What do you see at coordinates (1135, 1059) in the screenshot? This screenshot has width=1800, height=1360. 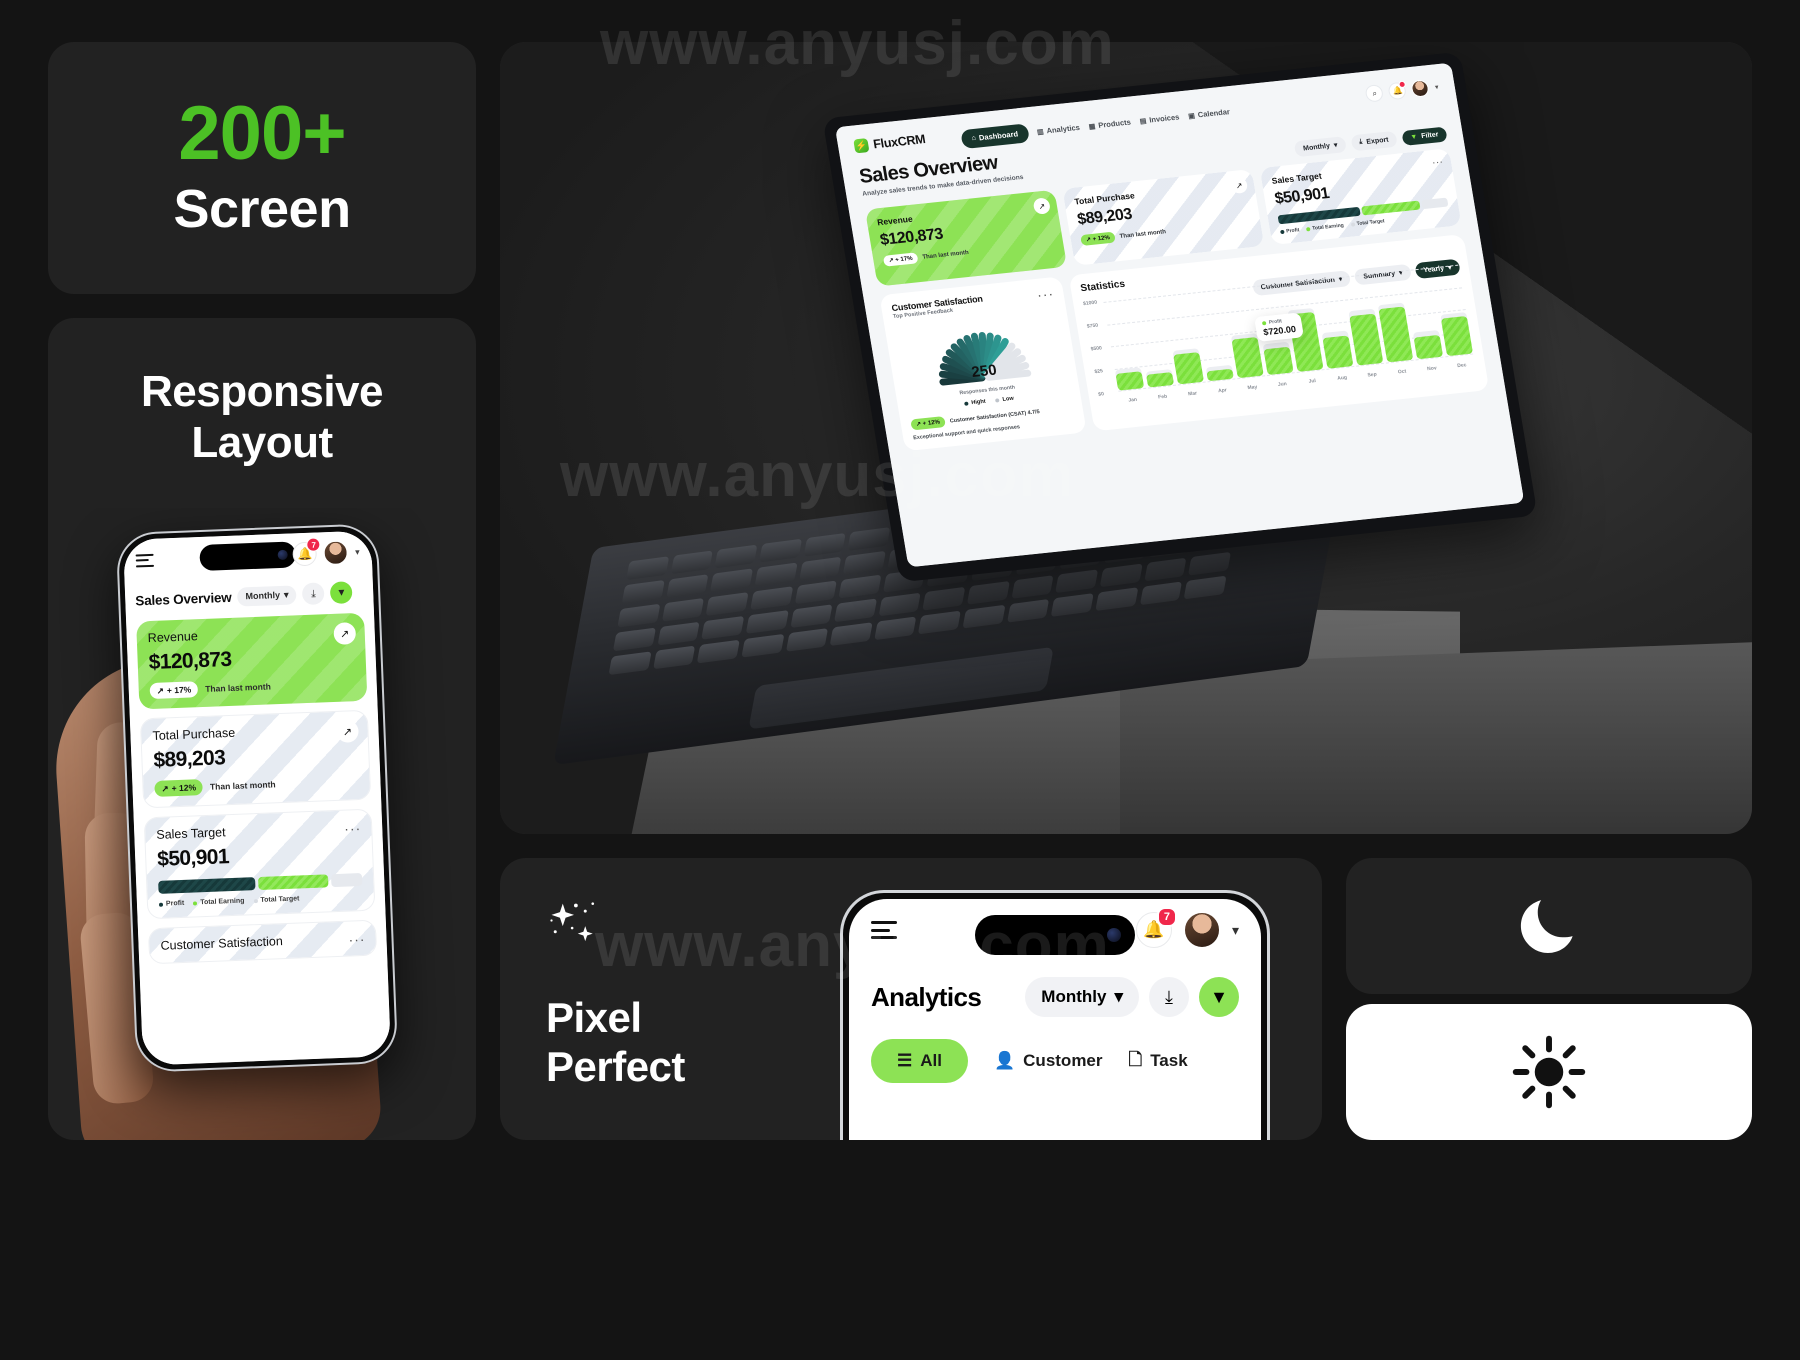 I see `file-icon: 🗋` at bounding box center [1135, 1059].